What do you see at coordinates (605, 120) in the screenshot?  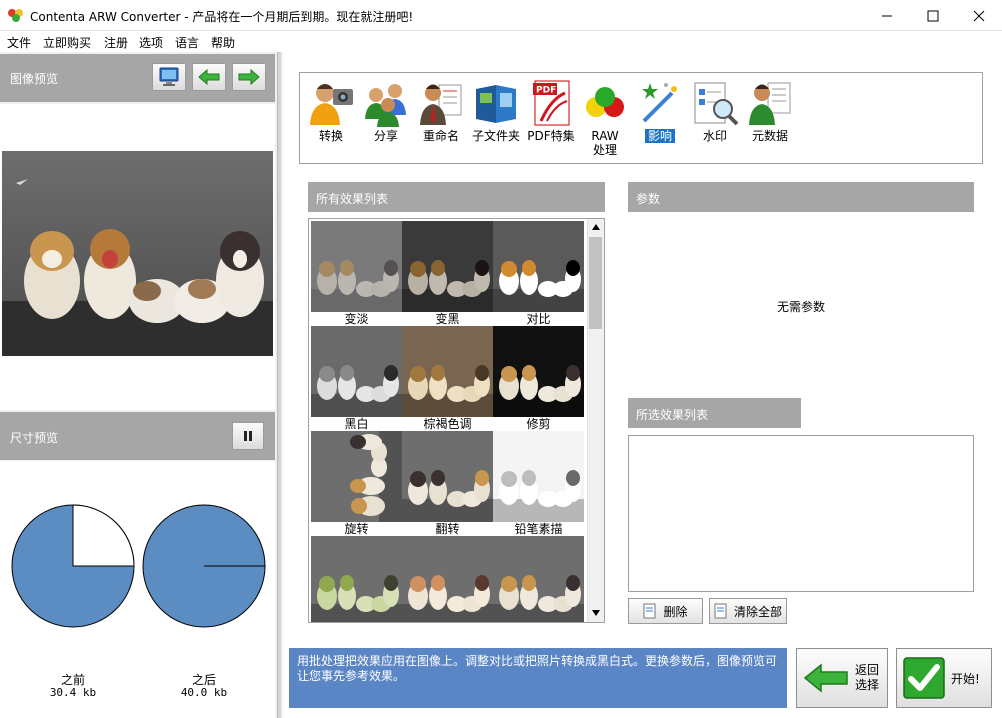 I see `tool-raw: RAW 处理` at bounding box center [605, 120].